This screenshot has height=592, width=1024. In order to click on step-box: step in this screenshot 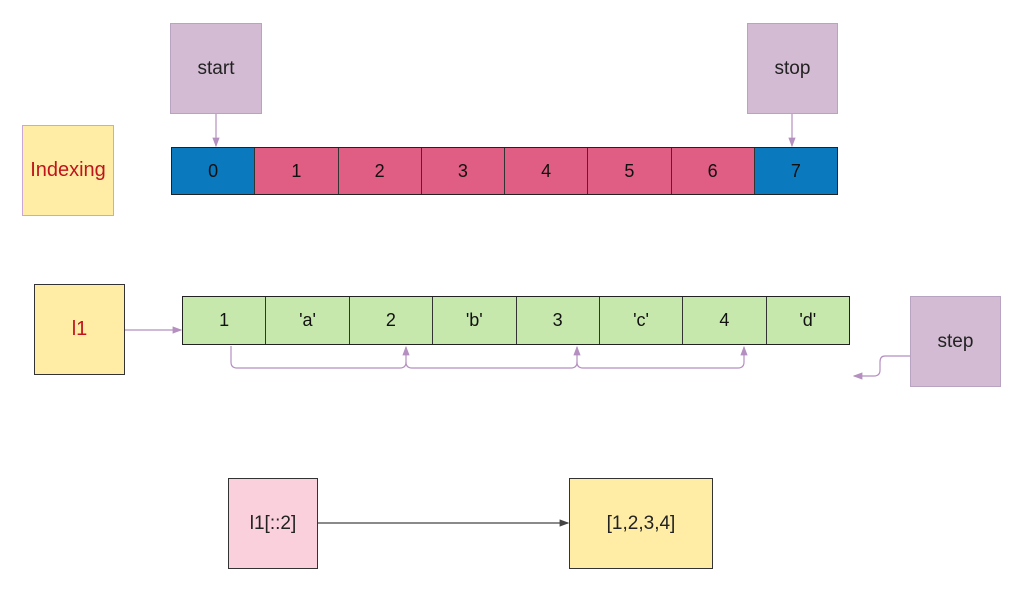, I will do `click(955, 341)`.